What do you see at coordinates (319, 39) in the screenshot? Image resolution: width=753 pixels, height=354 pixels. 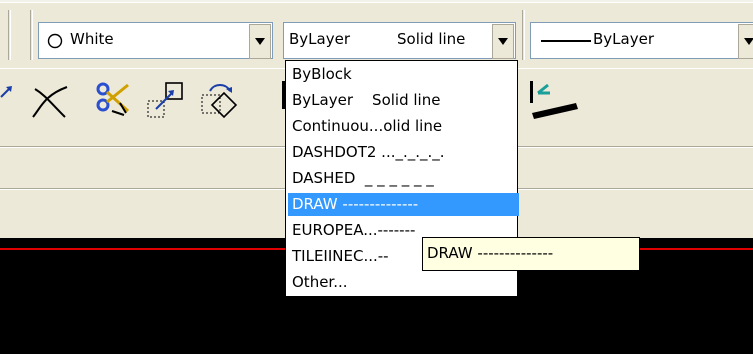 I see `linetype-combo-name: ByLayer` at bounding box center [319, 39].